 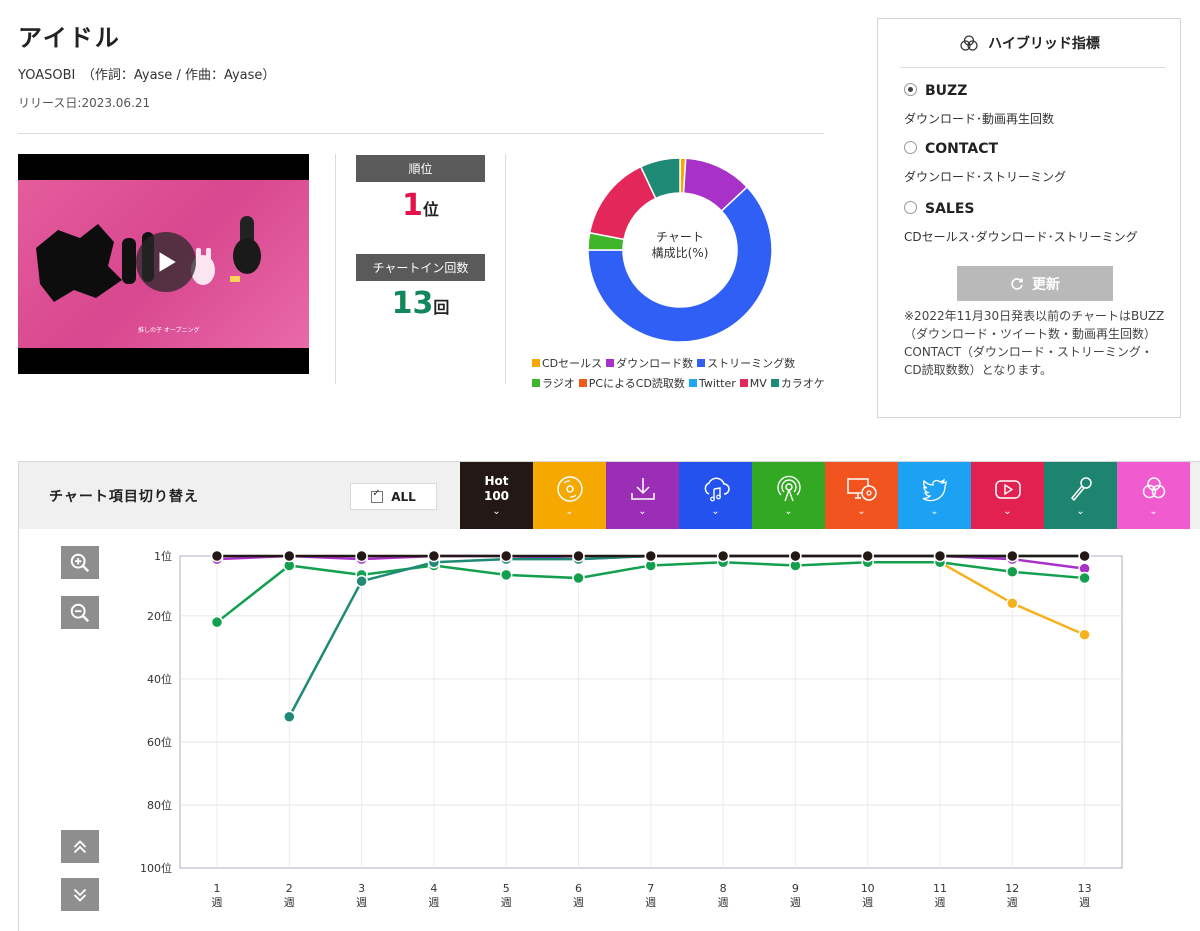 What do you see at coordinates (788, 495) in the screenshot?
I see `tab-radio: ⌄` at bounding box center [788, 495].